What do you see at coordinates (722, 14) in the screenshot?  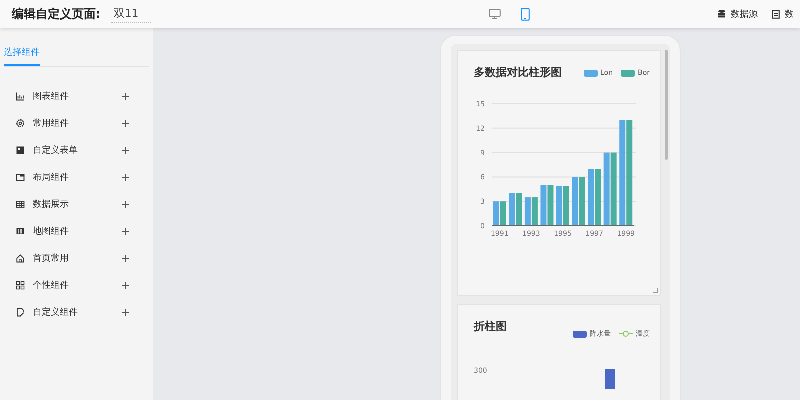 I see `database-icon` at bounding box center [722, 14].